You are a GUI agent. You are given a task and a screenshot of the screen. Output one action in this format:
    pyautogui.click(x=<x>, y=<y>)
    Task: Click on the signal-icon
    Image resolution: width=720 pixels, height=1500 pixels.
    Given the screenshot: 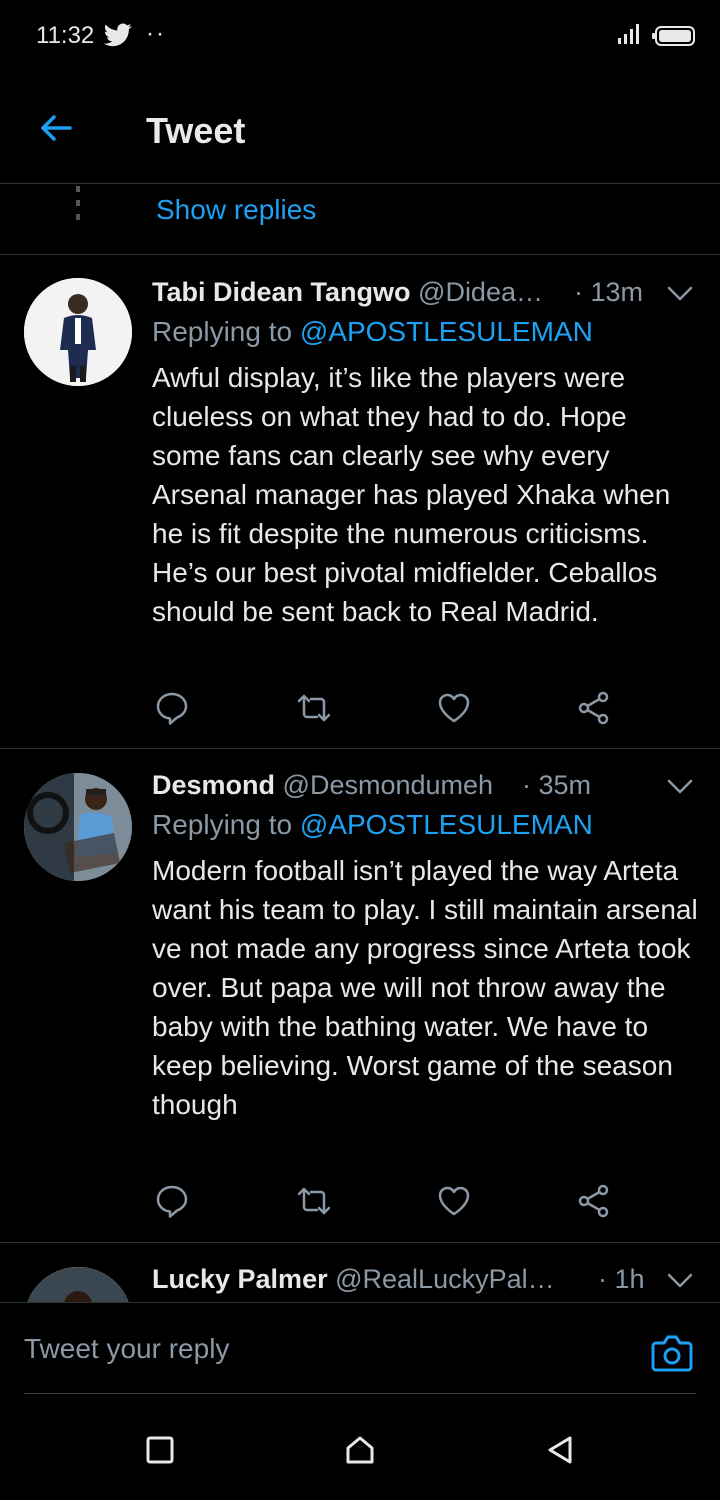 What is the action you would take?
    pyautogui.click(x=628, y=34)
    